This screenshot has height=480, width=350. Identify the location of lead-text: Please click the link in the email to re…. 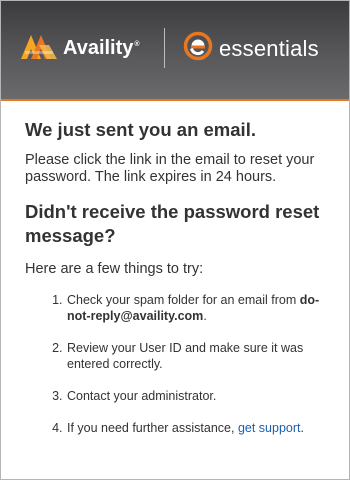
(170, 168).